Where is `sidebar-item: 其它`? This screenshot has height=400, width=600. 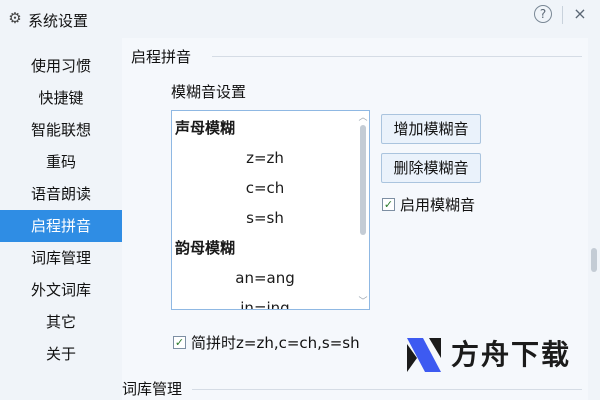
sidebar-item: 其它 is located at coordinates (61, 322).